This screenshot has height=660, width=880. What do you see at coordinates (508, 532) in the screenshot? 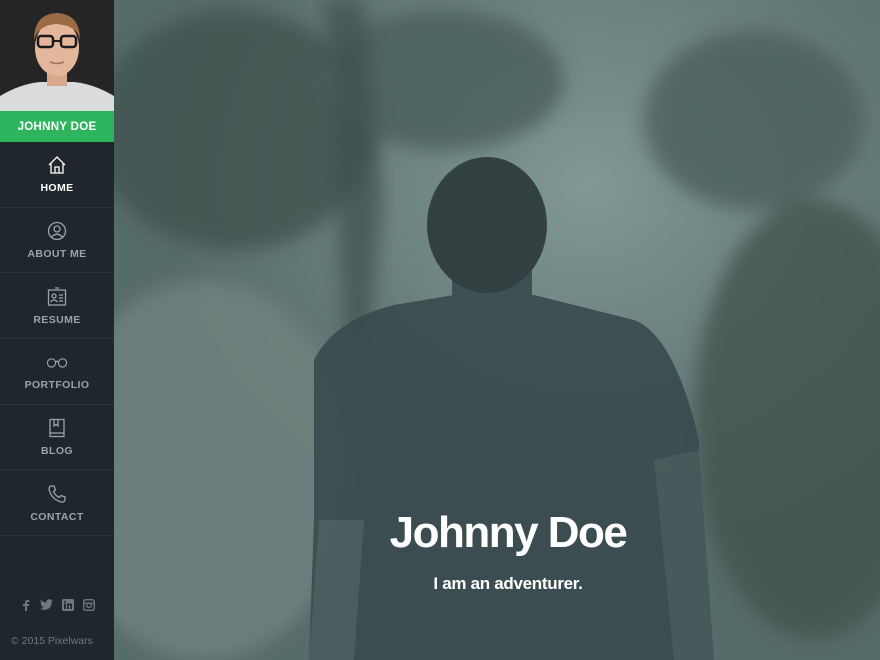
I see `hero-title: Johnny Doe` at bounding box center [508, 532].